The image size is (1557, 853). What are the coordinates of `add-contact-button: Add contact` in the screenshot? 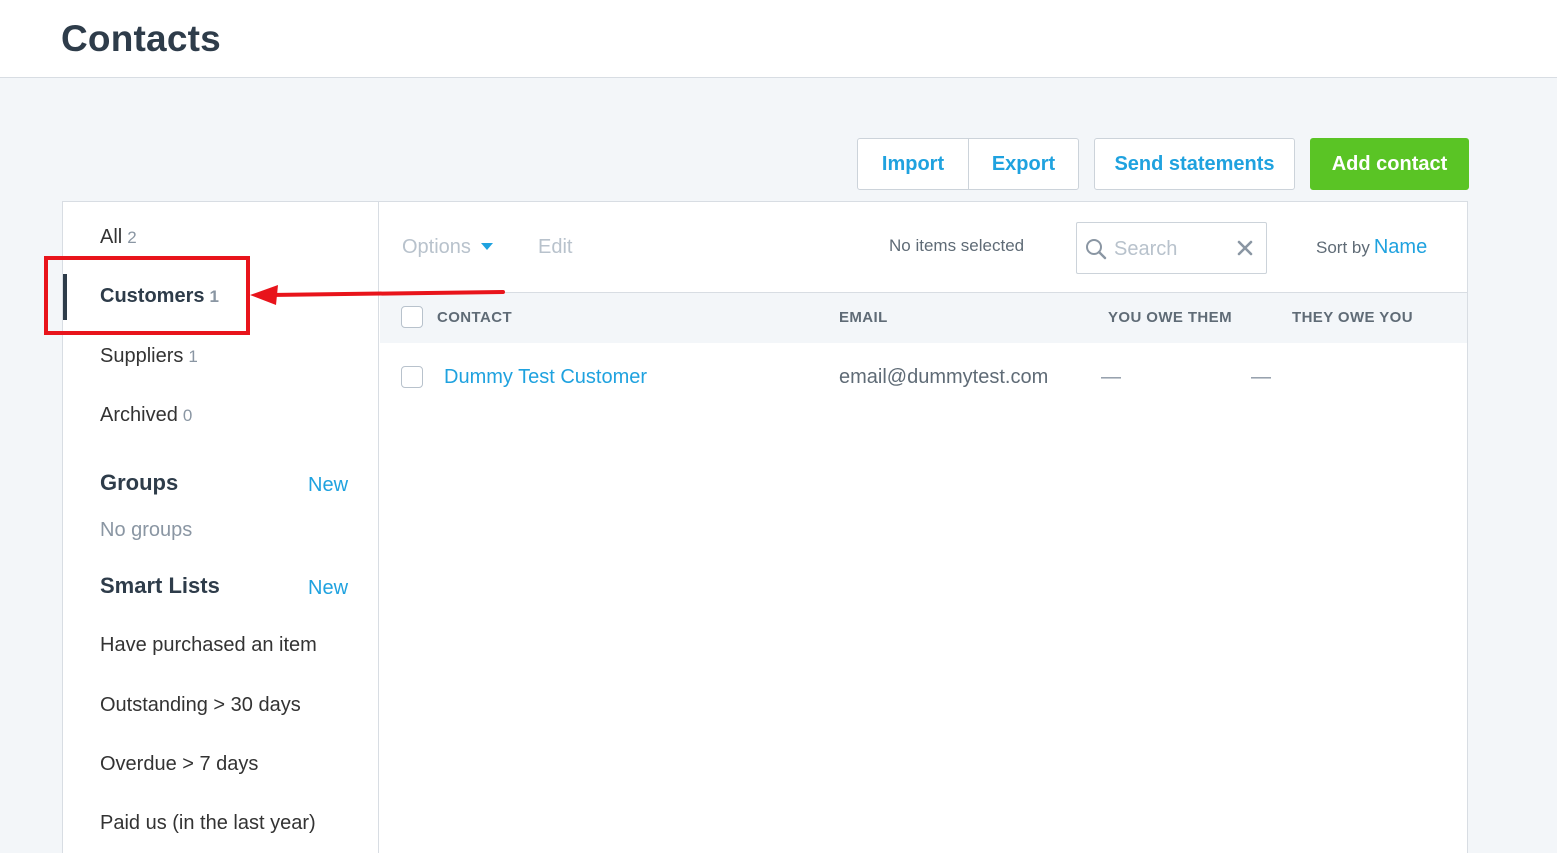 It's located at (1389, 164).